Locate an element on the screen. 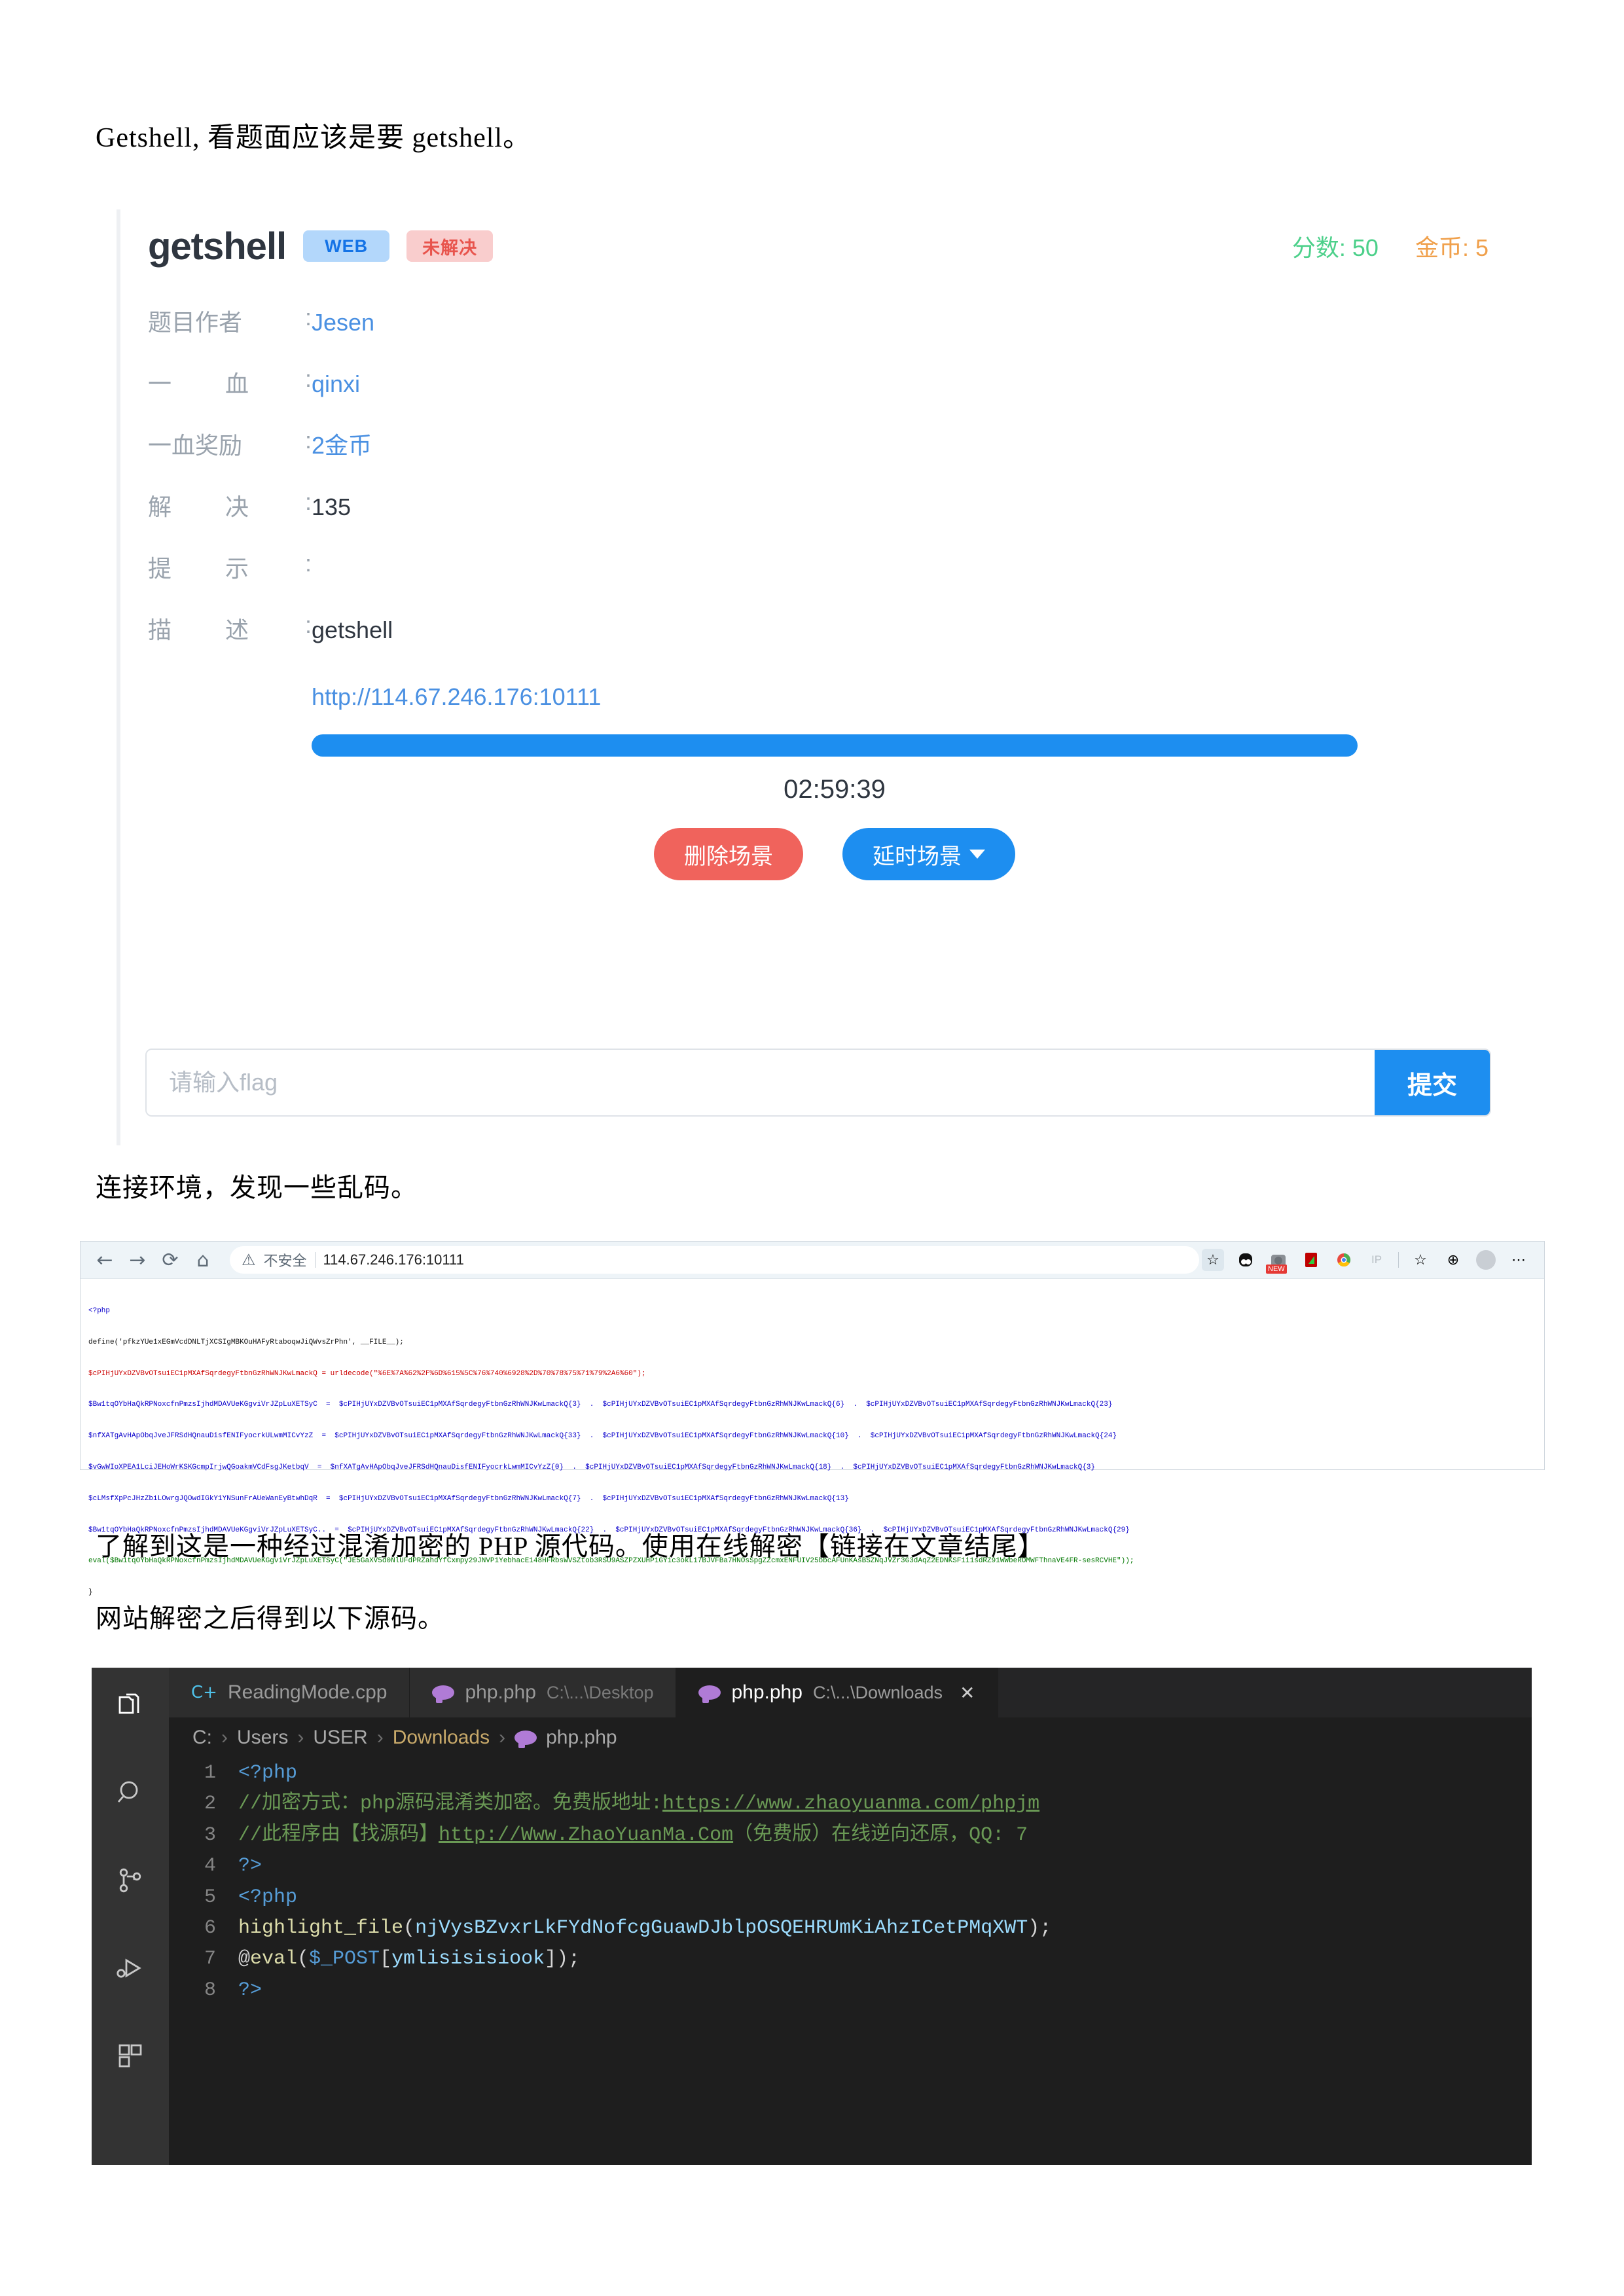 Image resolution: width=1624 pixels, height=2296 pixels. source-control-icon is located at coordinates (130, 1881).